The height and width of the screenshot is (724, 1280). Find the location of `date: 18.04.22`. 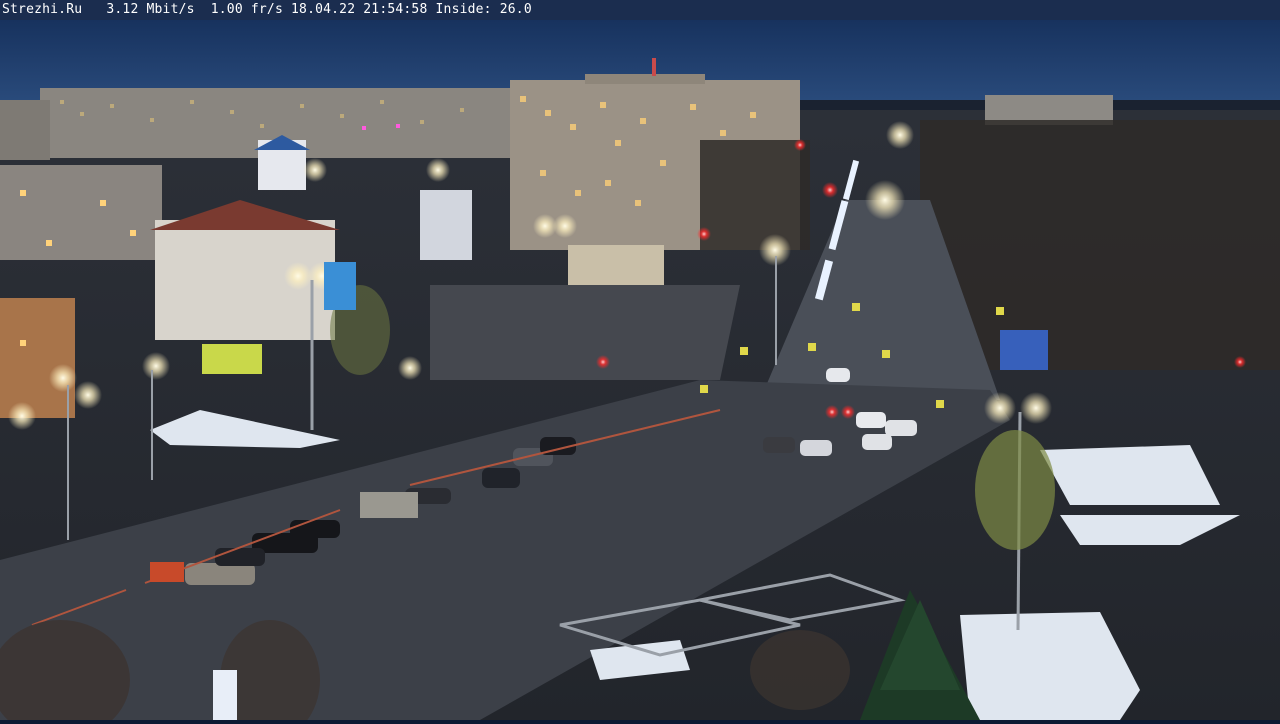

date: 18.04.22 is located at coordinates (323, 9).